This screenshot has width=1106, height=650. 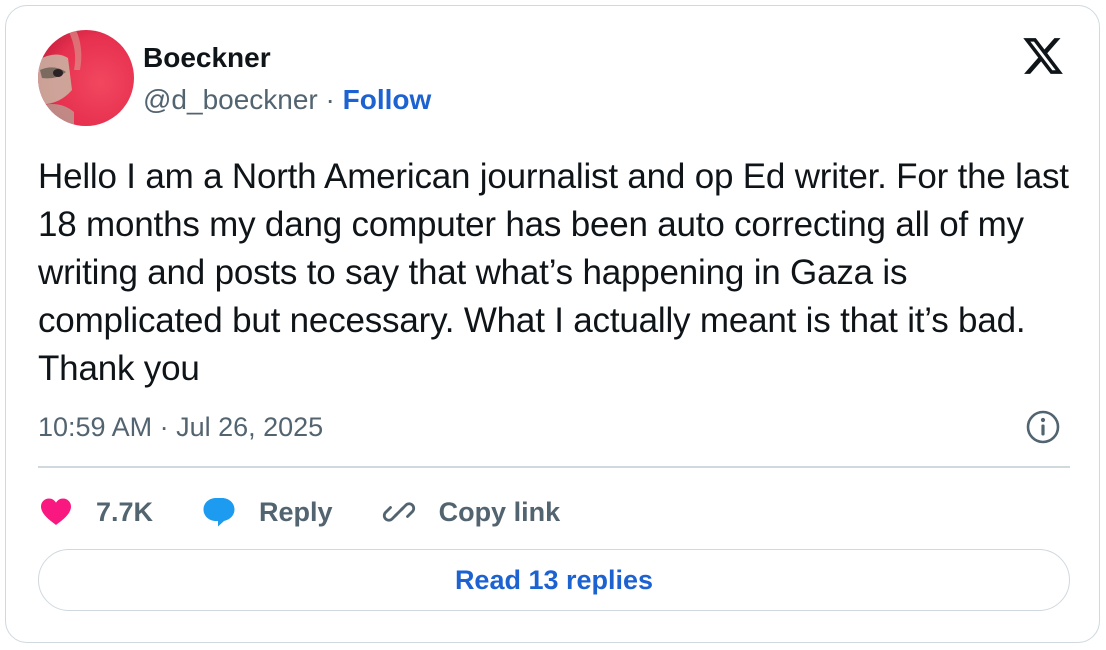 I want to click on reply-label: Reply, so click(x=296, y=511).